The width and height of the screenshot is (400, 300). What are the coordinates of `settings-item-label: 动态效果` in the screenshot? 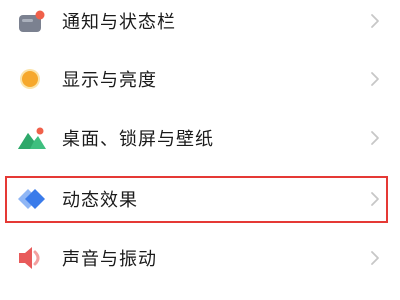 It's located at (100, 200).